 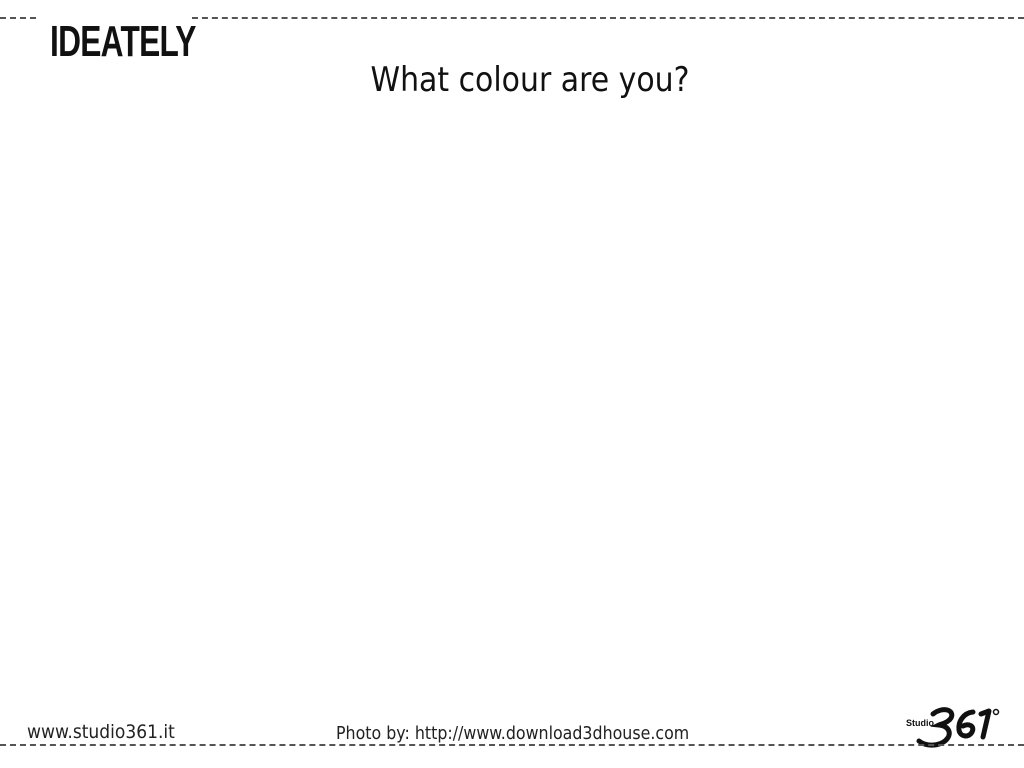 What do you see at coordinates (18, 18) in the screenshot?
I see `top-dashed-divider-left` at bounding box center [18, 18].